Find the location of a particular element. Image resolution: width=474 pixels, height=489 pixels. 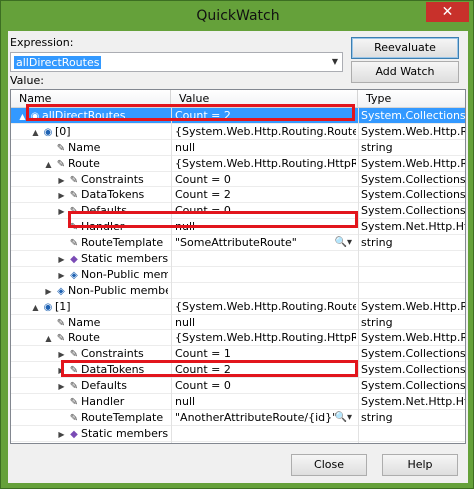

name-cell: ▲ ◉ allDirectRoutes is located at coordinates (89, 116).